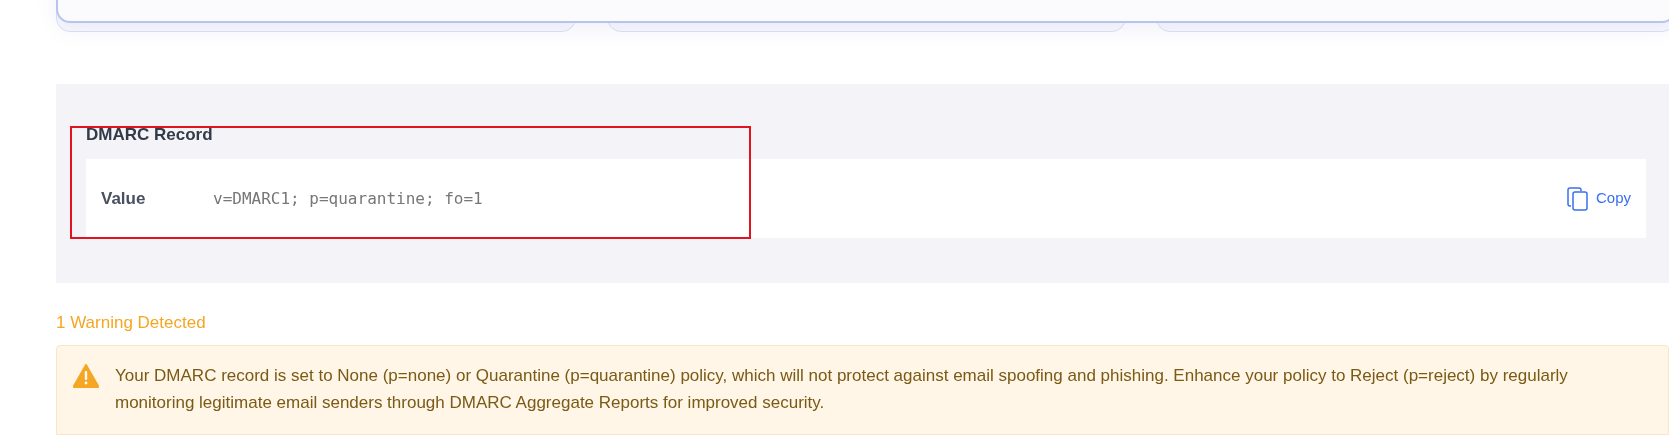  Describe the element at coordinates (348, 198) in the screenshot. I see `record-value: v=DMARC1; p=quarantine; fo=1` at that location.